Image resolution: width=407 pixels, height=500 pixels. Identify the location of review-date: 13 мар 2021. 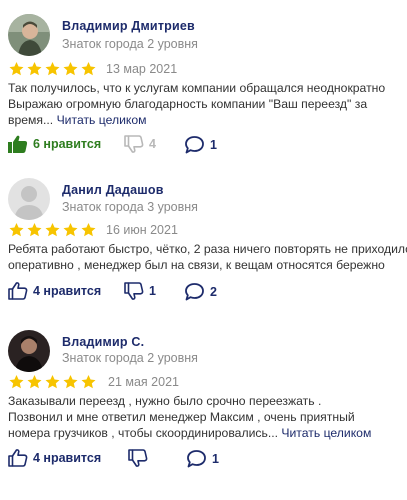
(142, 69).